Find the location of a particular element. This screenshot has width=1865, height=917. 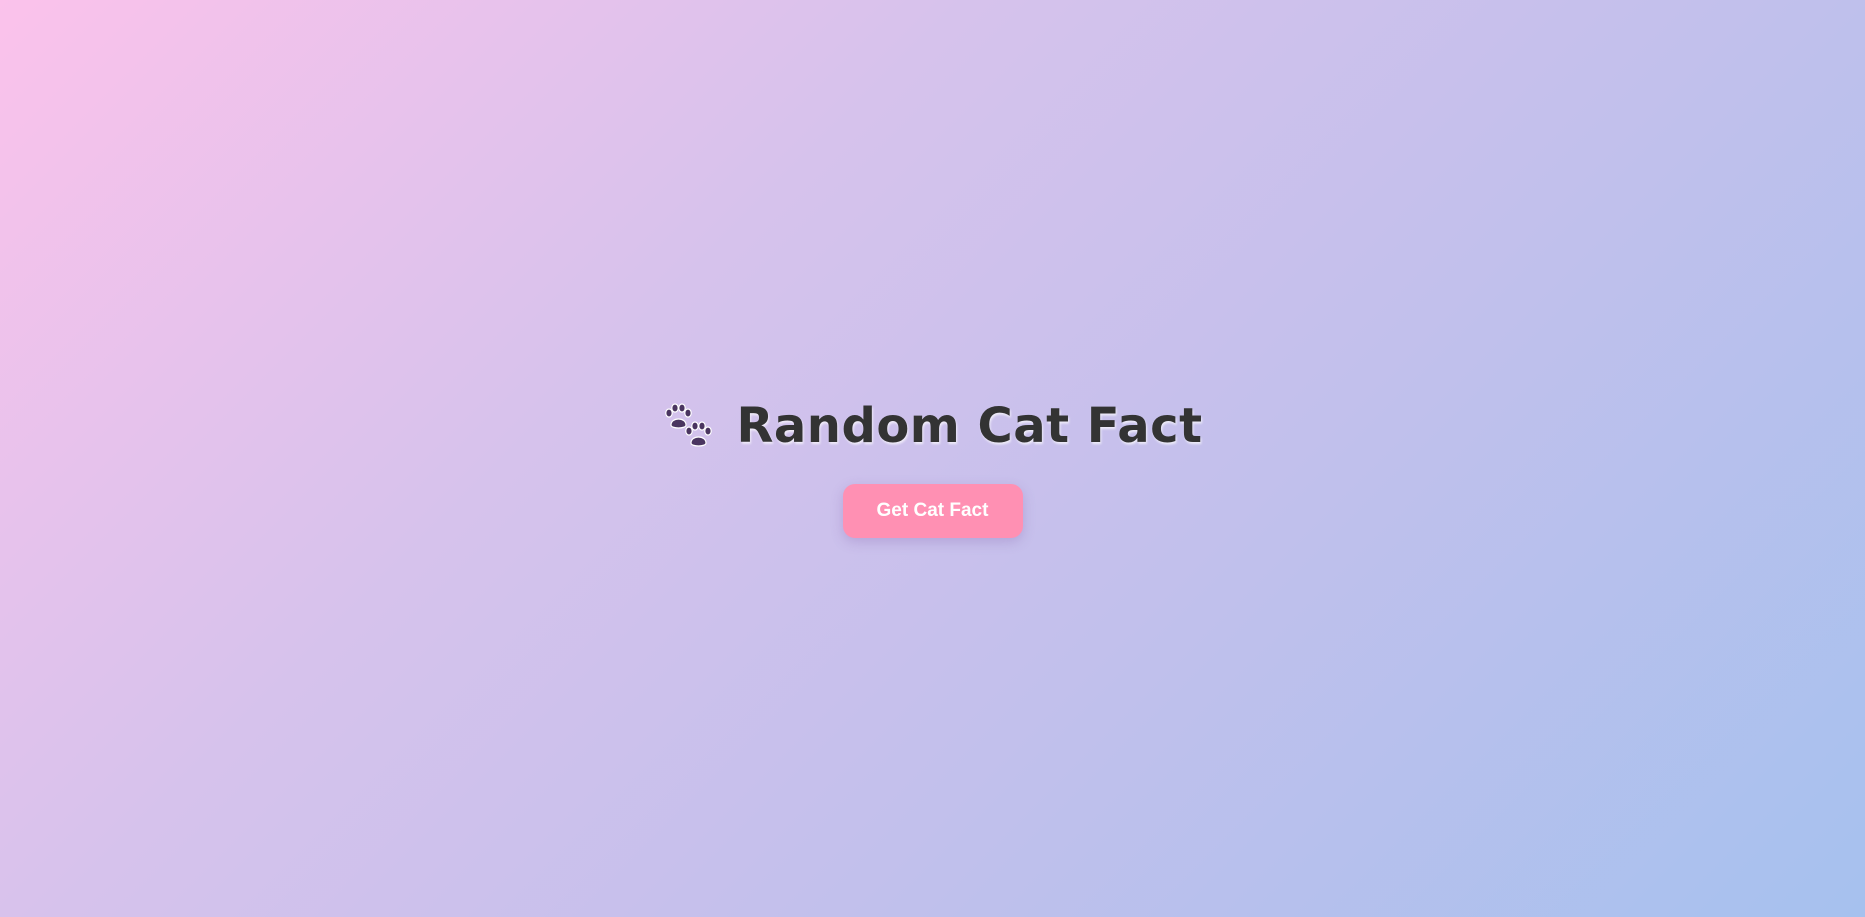

page-title: Random Cat Fact is located at coordinates (969, 425).